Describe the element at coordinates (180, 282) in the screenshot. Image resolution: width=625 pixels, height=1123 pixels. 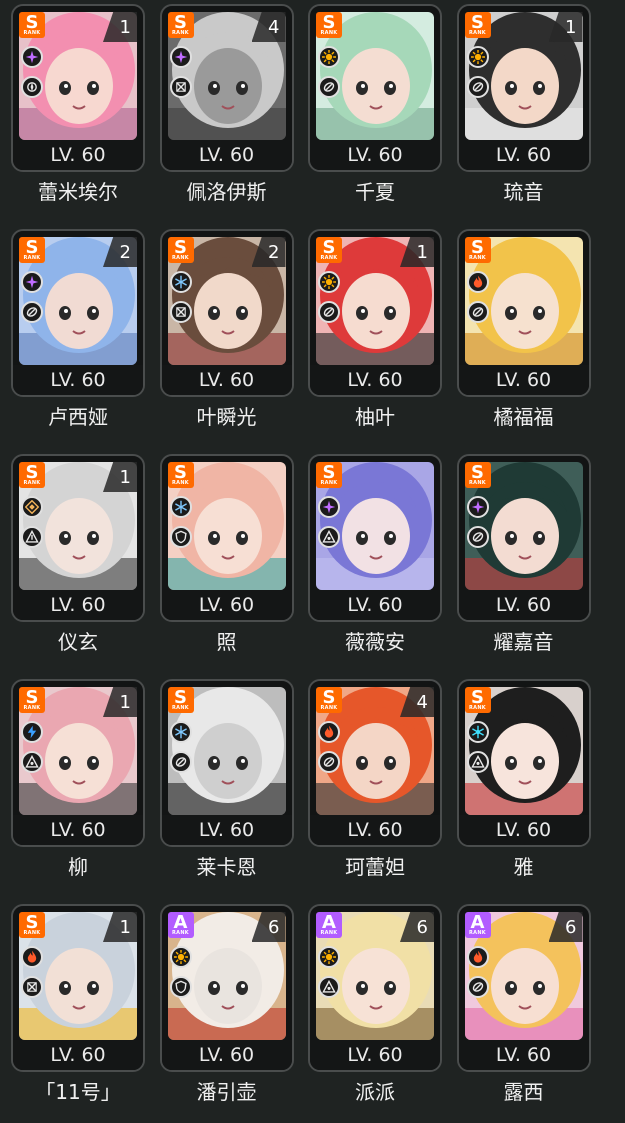
I see `snowflake-icon` at that location.